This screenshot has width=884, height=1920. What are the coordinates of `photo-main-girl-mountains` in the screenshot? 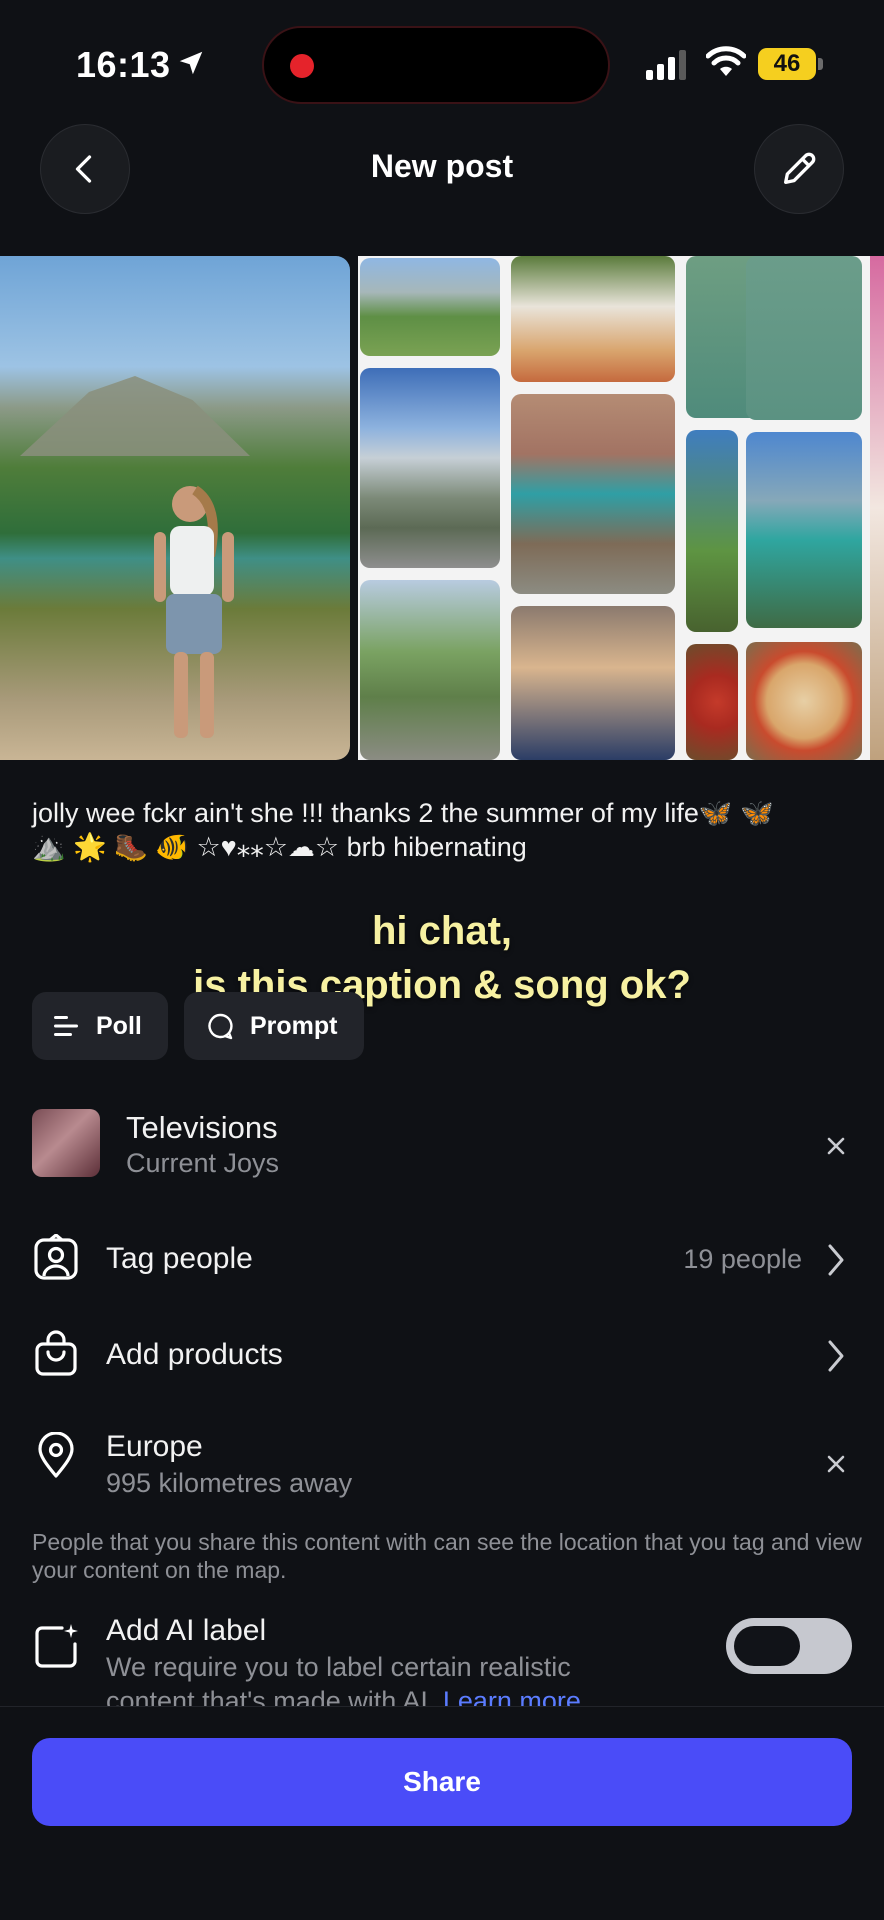 It's located at (175, 508).